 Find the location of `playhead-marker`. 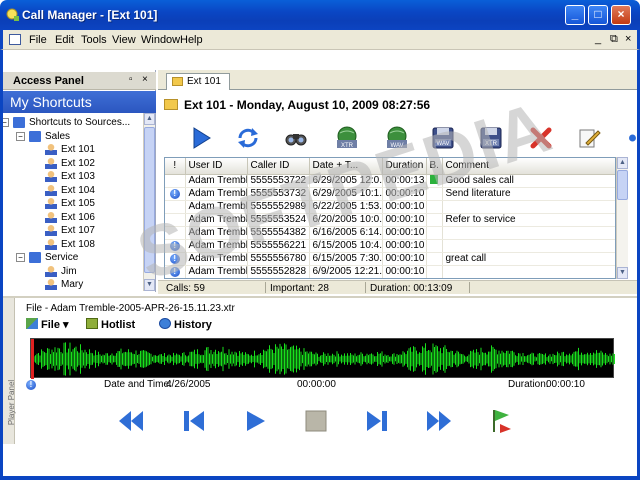

playhead-marker is located at coordinates (32, 359).